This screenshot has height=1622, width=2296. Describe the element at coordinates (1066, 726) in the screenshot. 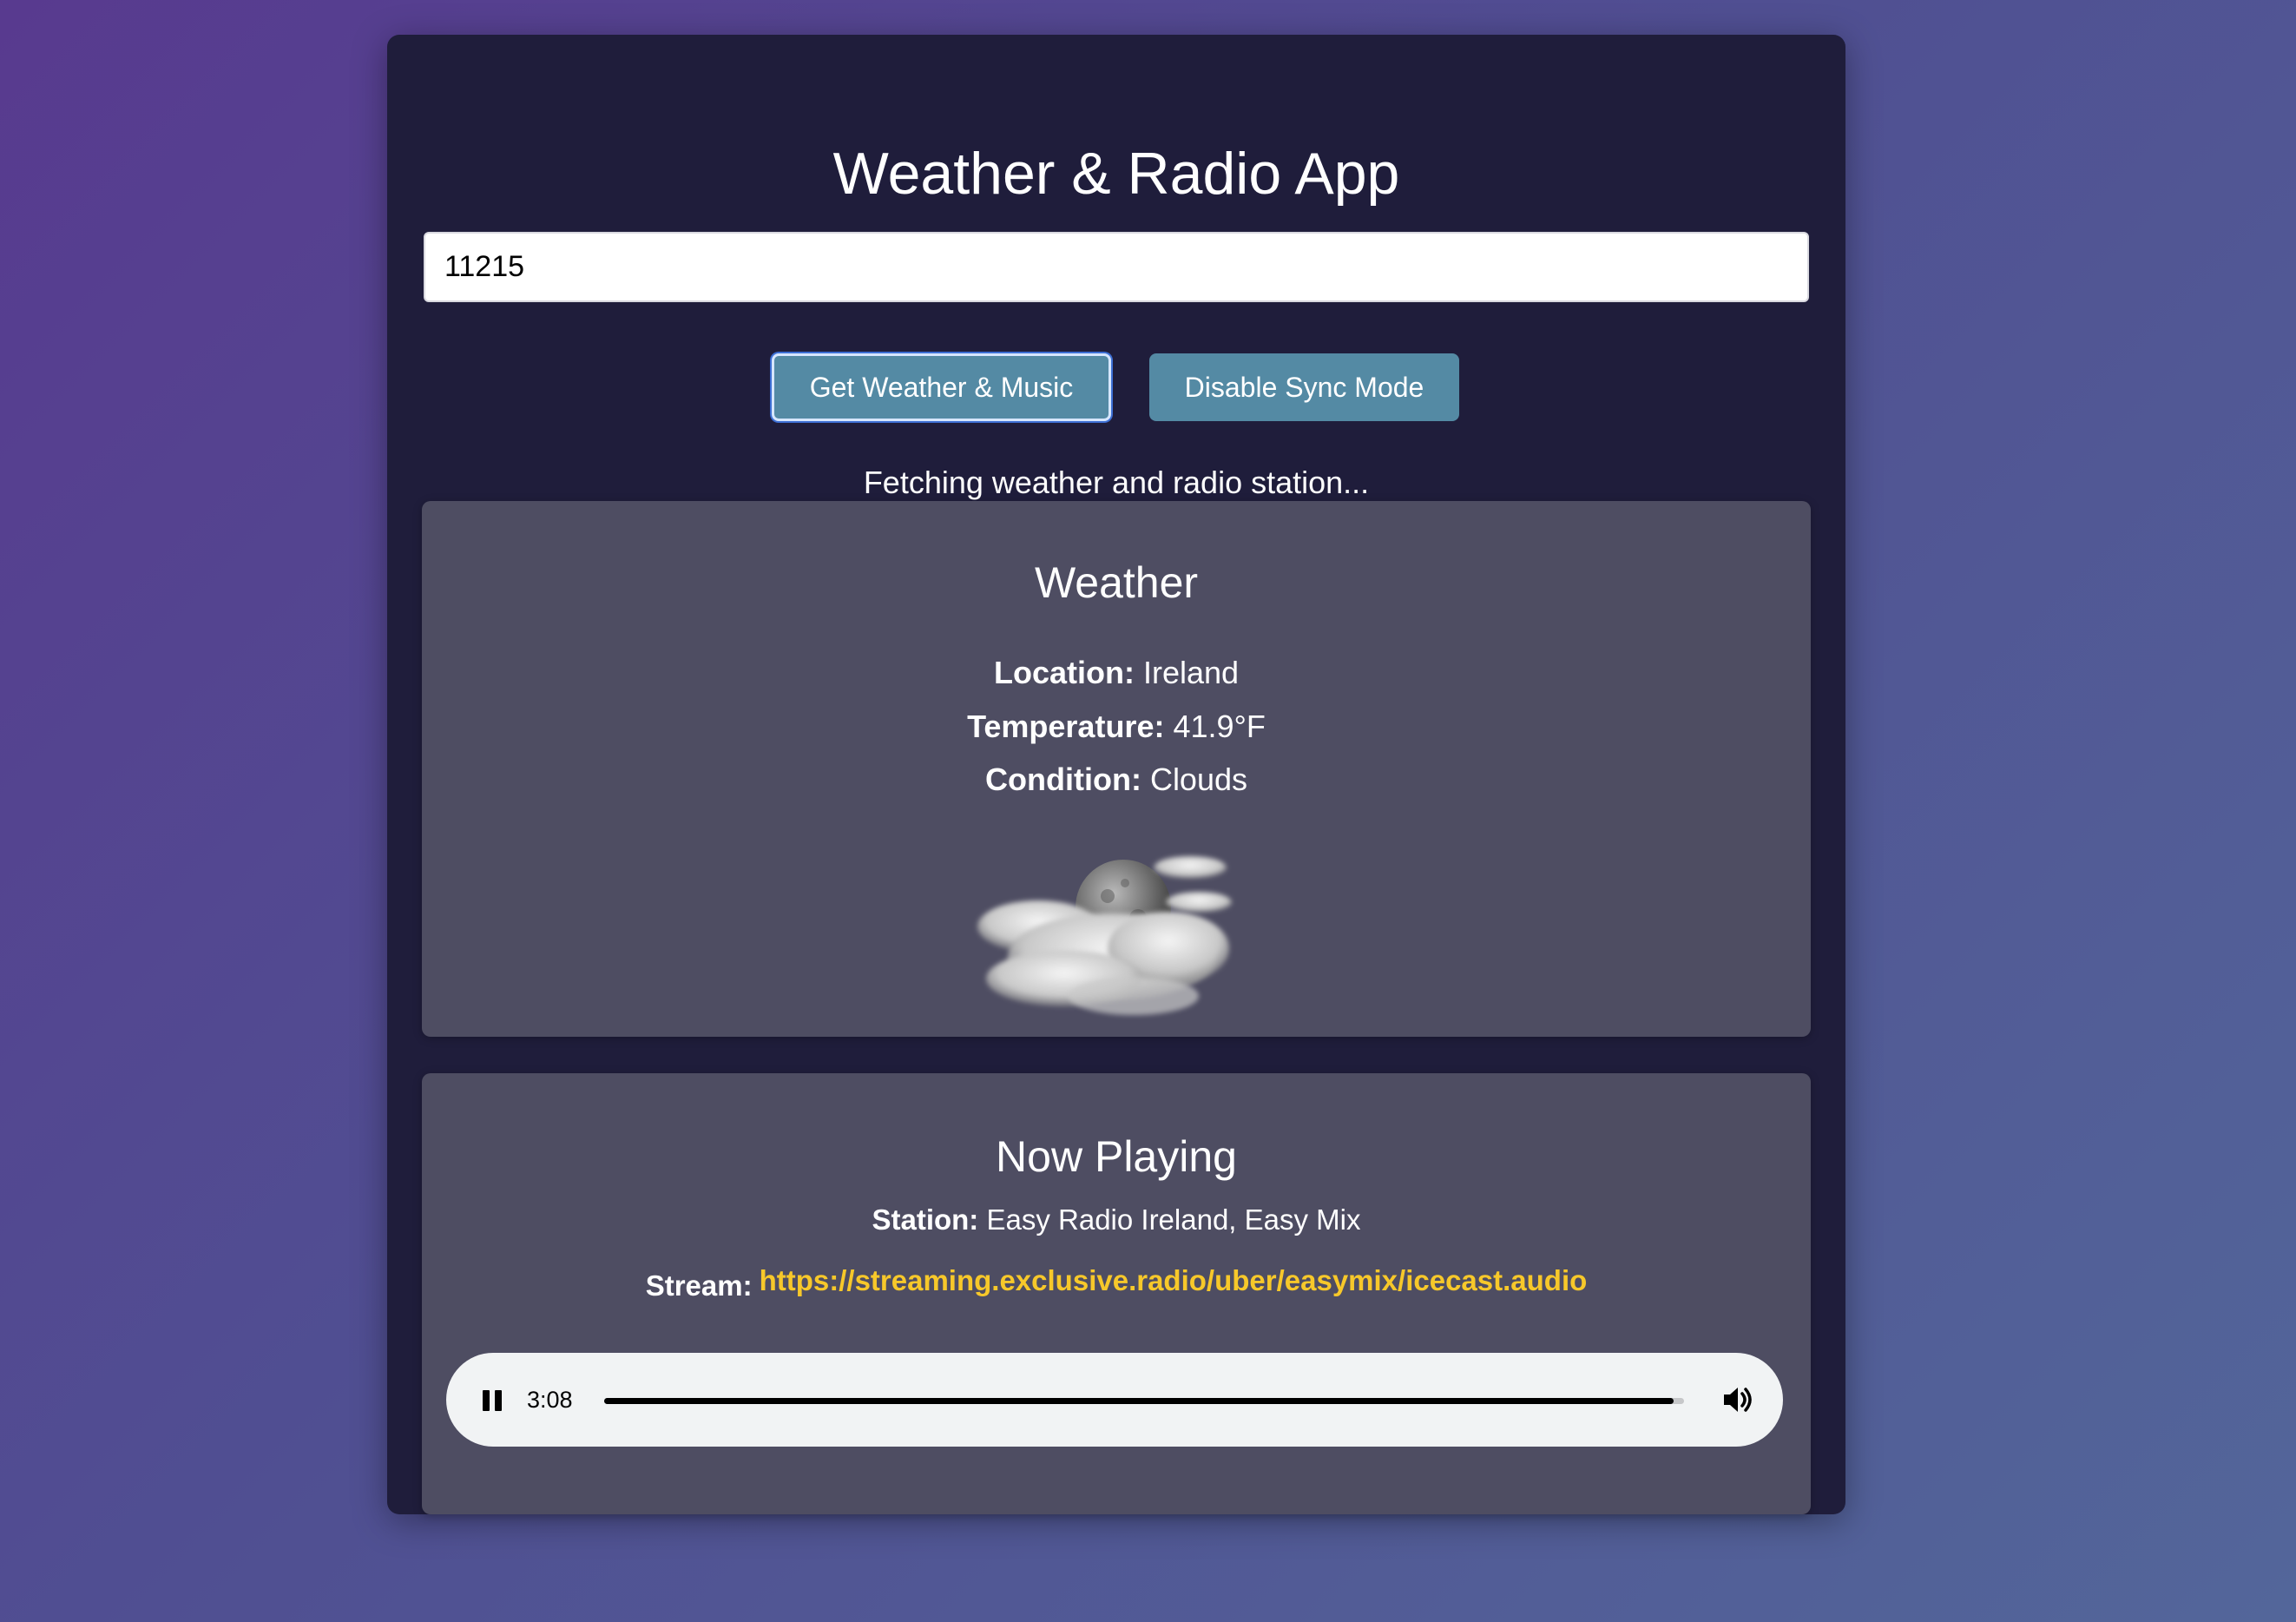

I see `temperature-label: Temperature:` at that location.